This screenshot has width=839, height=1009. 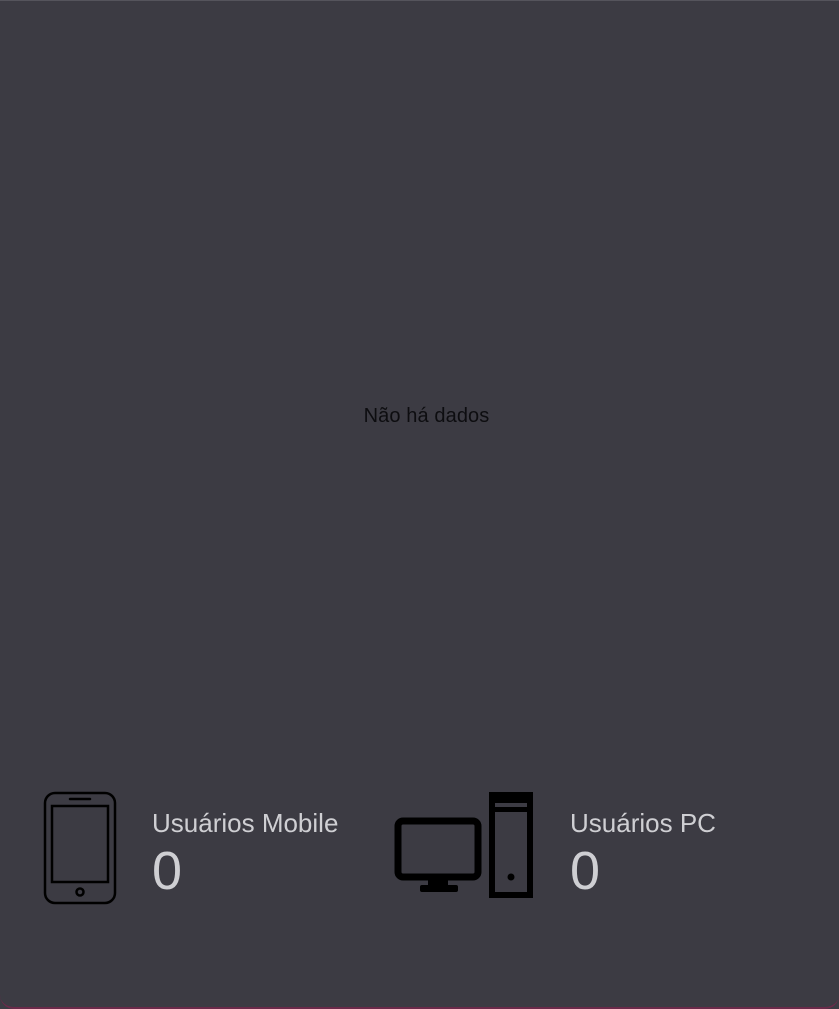 I want to click on mobile-users-value: 0, so click(x=167, y=871).